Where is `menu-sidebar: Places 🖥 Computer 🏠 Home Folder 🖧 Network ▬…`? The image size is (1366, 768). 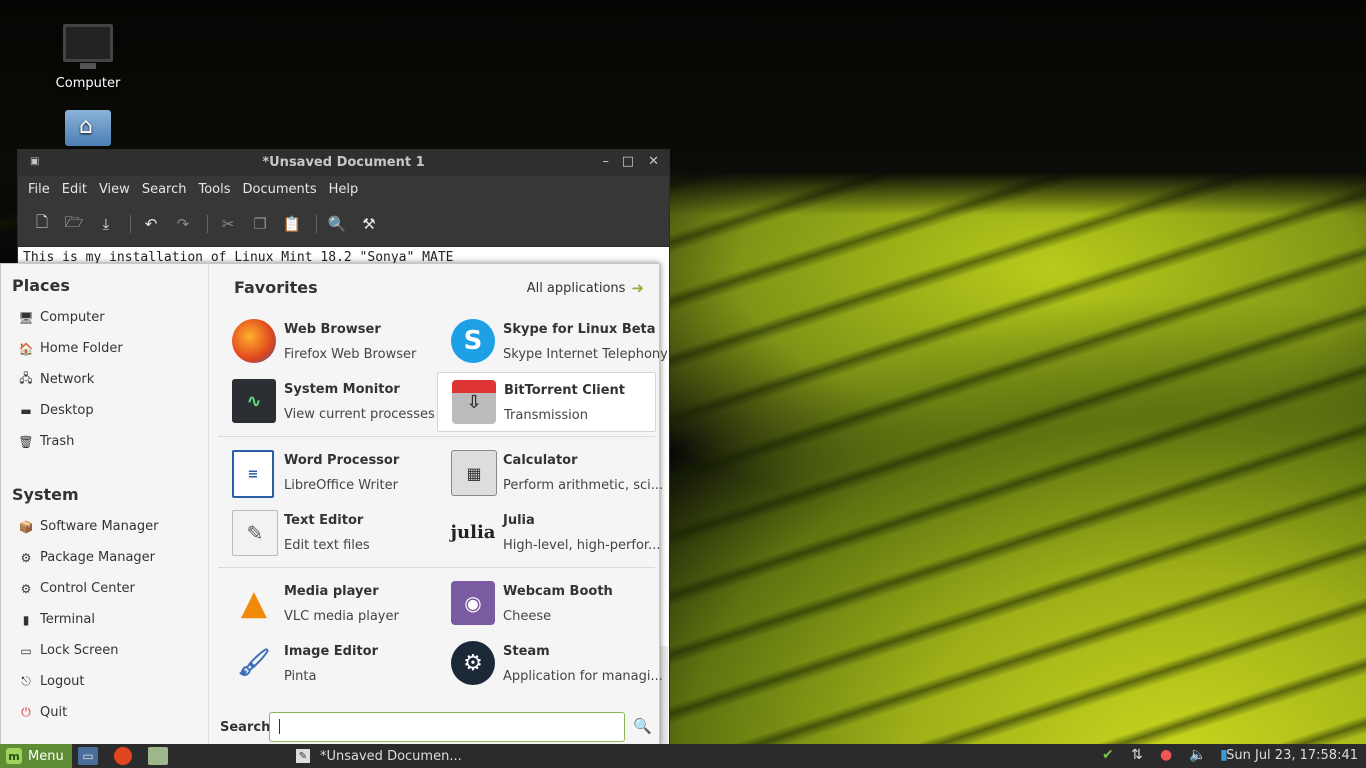
menu-sidebar: Places 🖥 Computer 🏠 Home Folder 🖧 Network ▬… is located at coordinates (105, 504).